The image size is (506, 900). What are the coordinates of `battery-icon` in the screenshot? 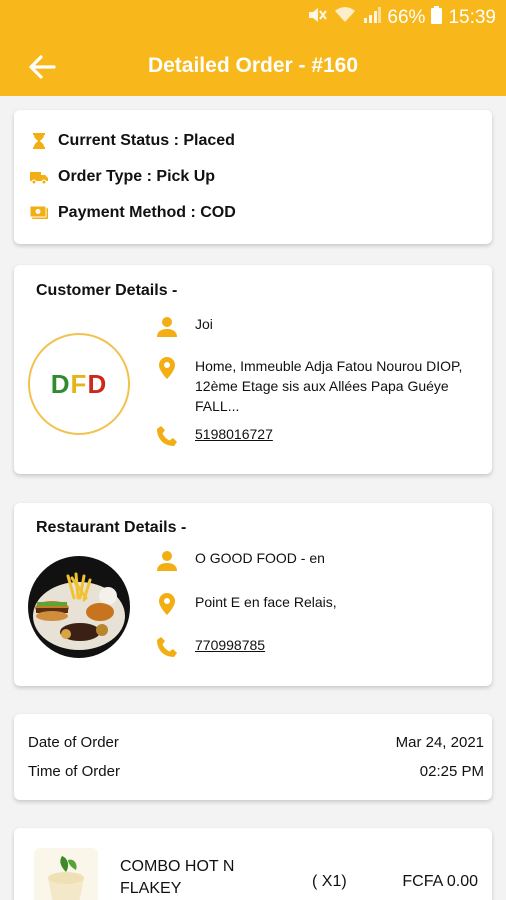 It's located at (437, 18).